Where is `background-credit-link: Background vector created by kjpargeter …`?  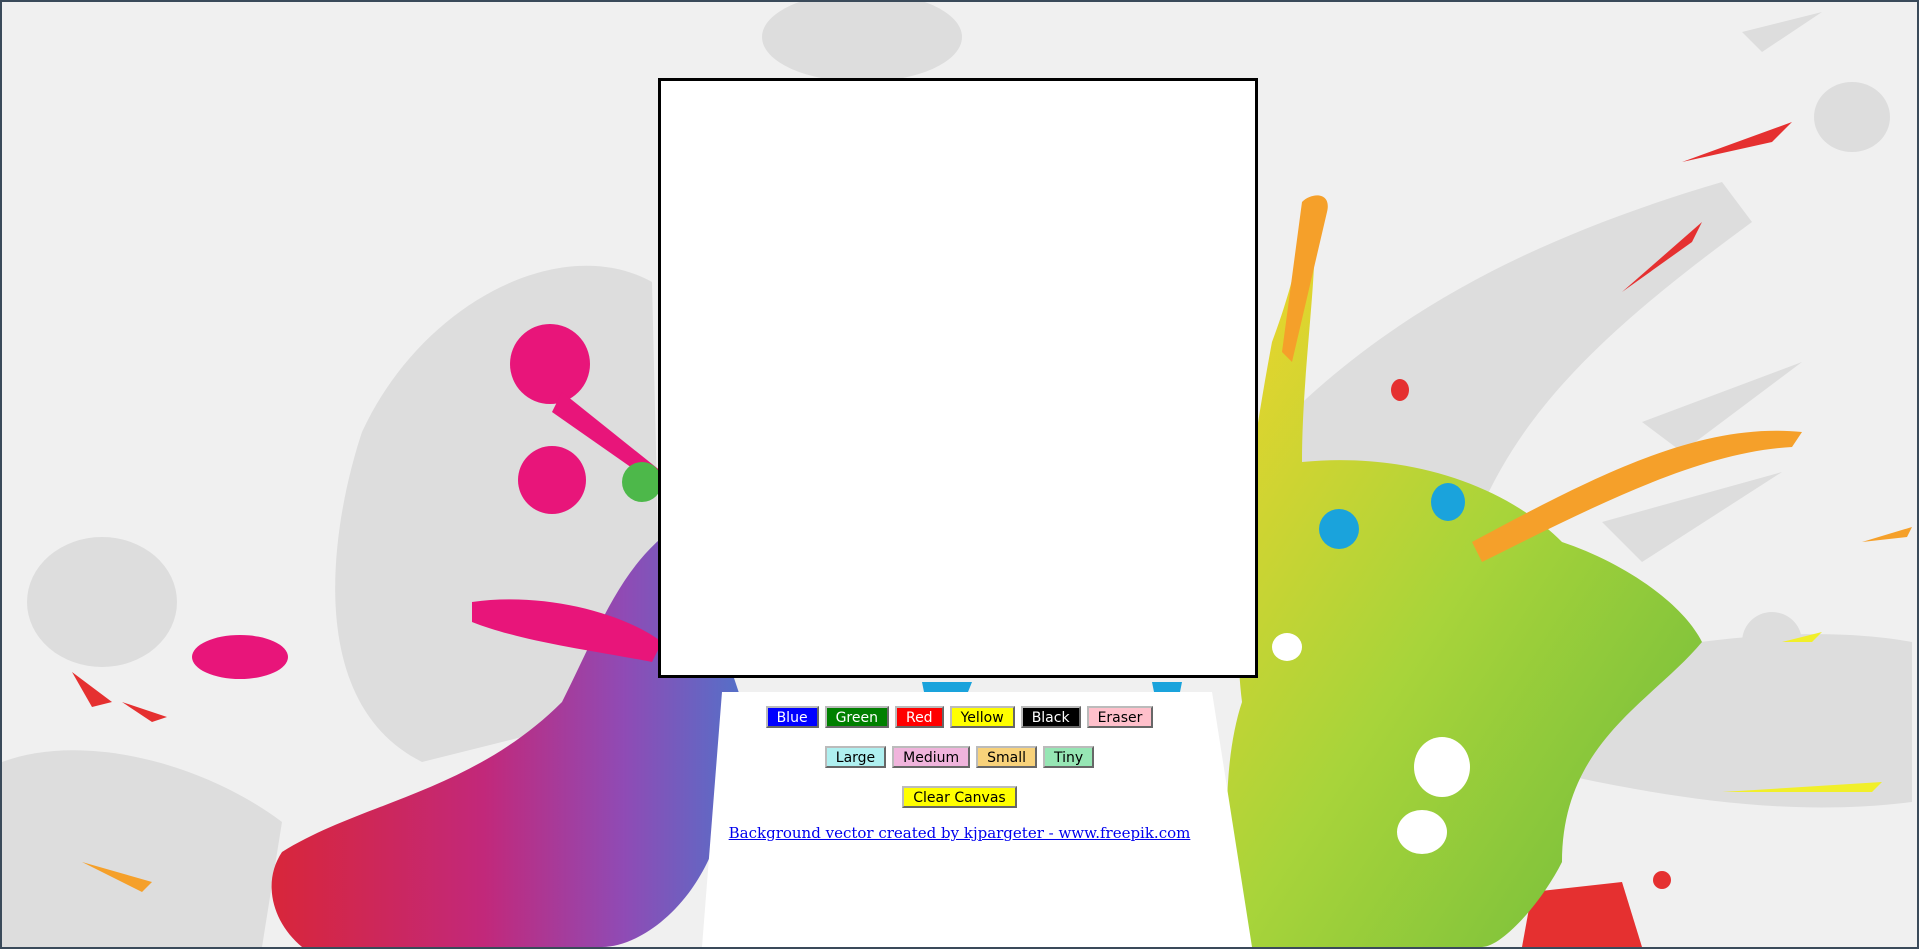
background-credit-link: Background vector created by kjpargeter … is located at coordinates (960, 833).